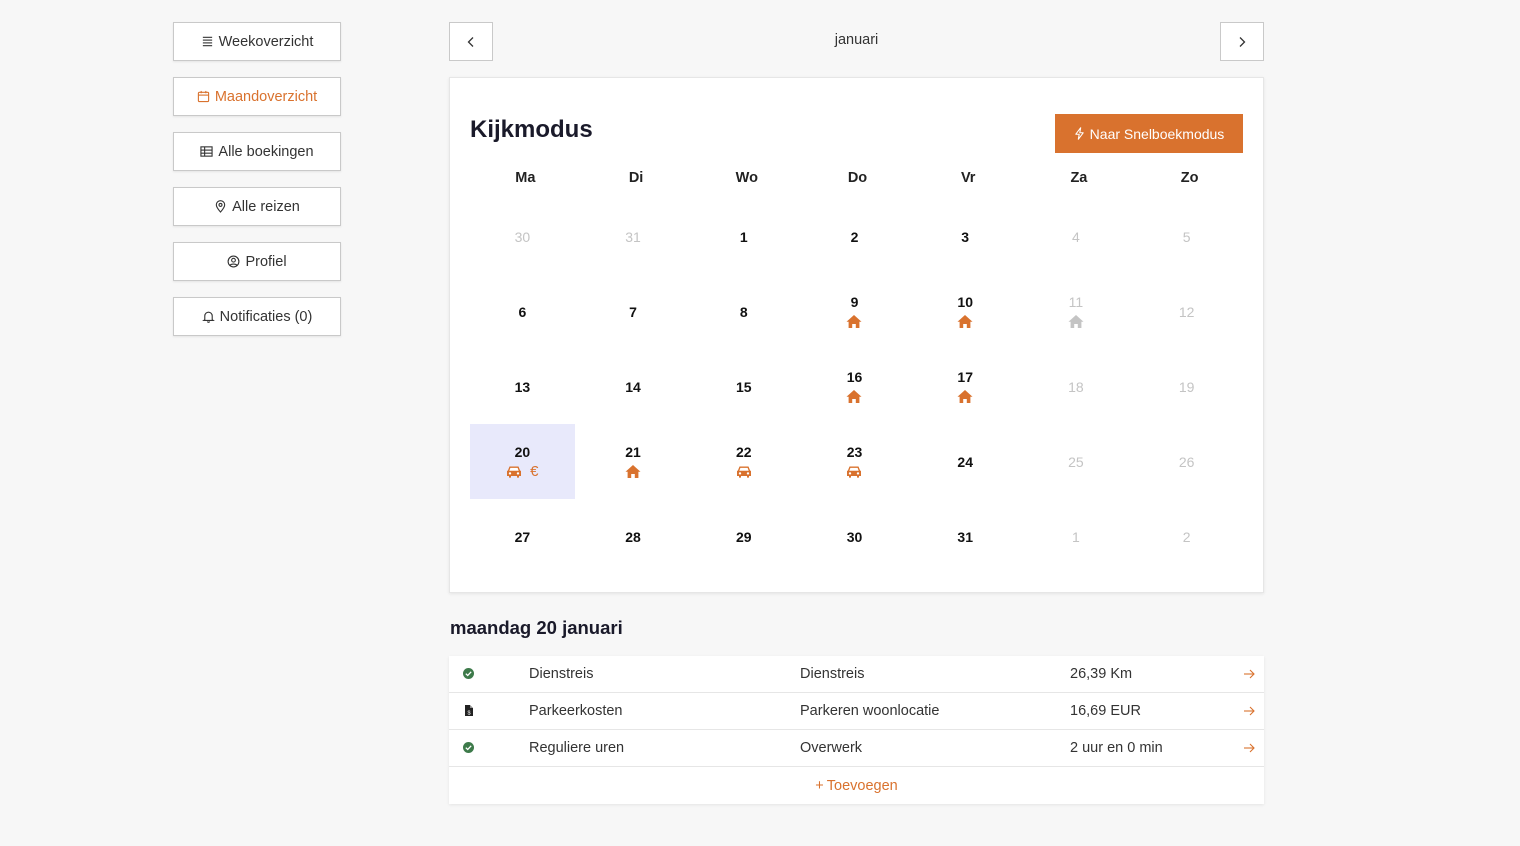 The height and width of the screenshot is (846, 1520). I want to click on day-number: 16, so click(854, 377).